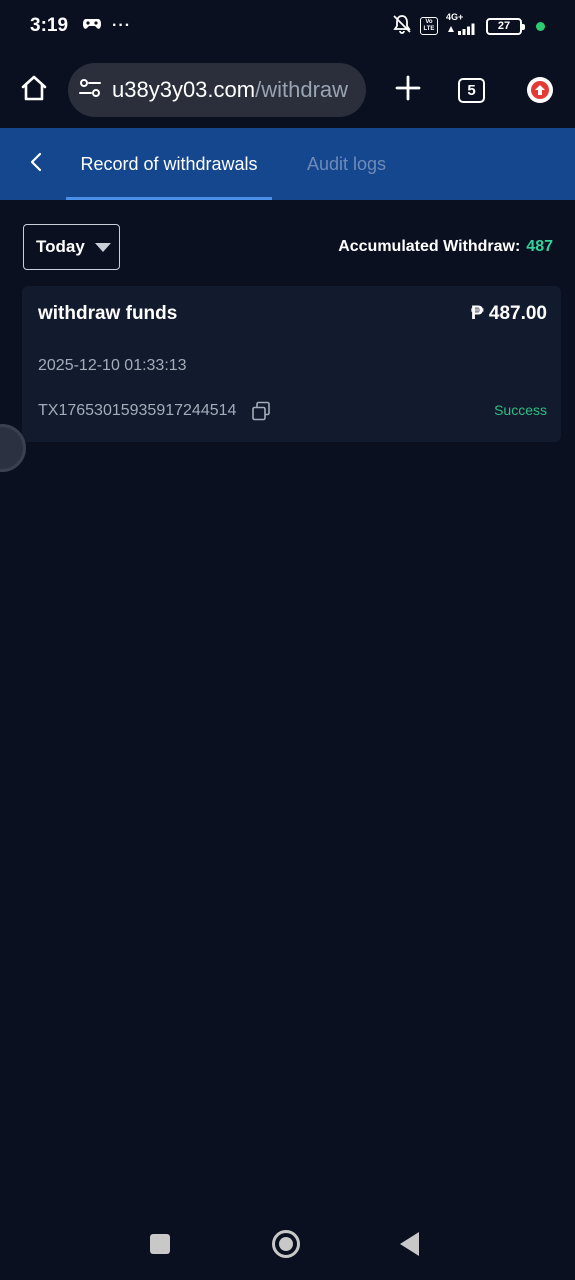  I want to click on status-badge: Success, so click(520, 410).